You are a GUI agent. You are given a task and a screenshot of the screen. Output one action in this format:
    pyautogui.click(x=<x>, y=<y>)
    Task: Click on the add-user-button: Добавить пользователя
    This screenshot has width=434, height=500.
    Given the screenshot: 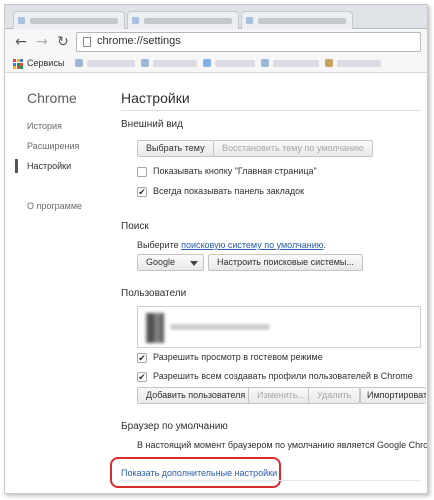 What is the action you would take?
    pyautogui.click(x=196, y=395)
    